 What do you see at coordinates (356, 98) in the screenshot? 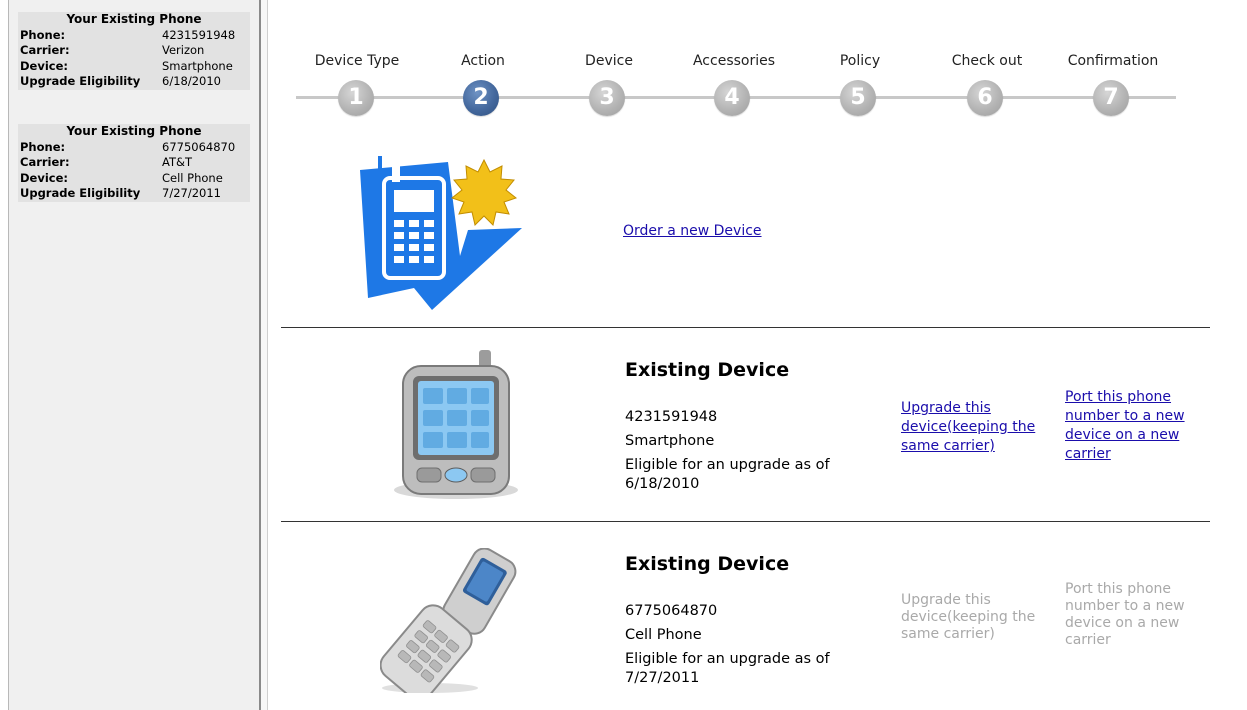
I see `step-1-circle: 1` at bounding box center [356, 98].